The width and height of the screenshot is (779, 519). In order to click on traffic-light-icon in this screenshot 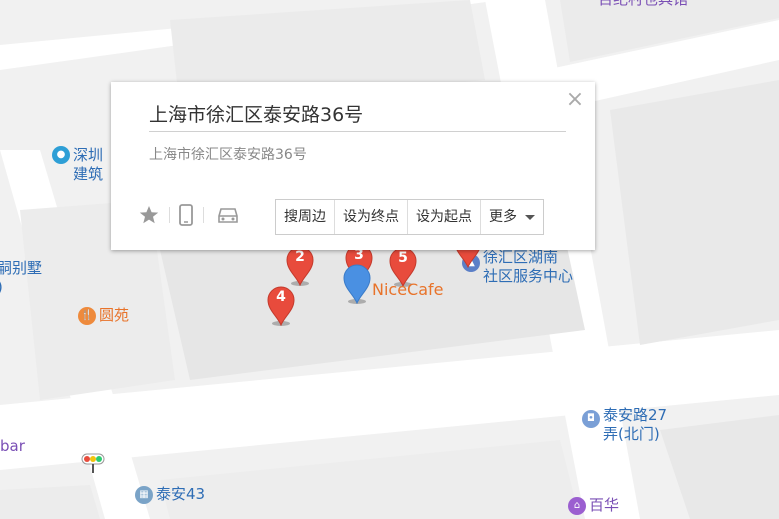, I will do `click(93, 463)`.